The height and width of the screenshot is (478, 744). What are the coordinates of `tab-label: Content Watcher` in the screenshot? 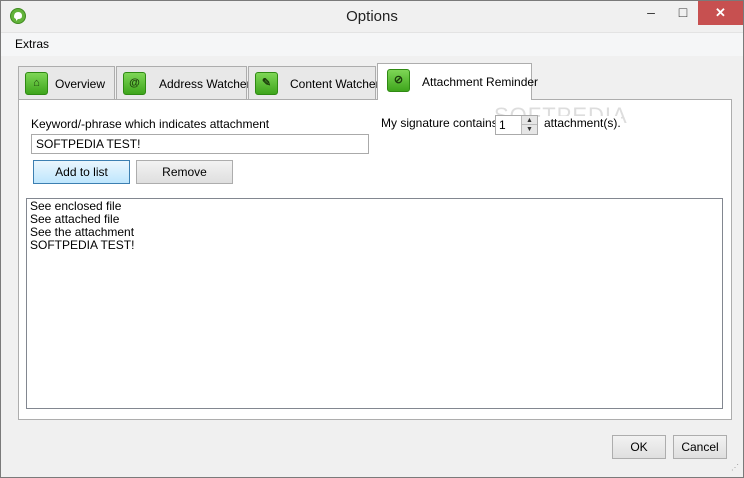 It's located at (335, 84).